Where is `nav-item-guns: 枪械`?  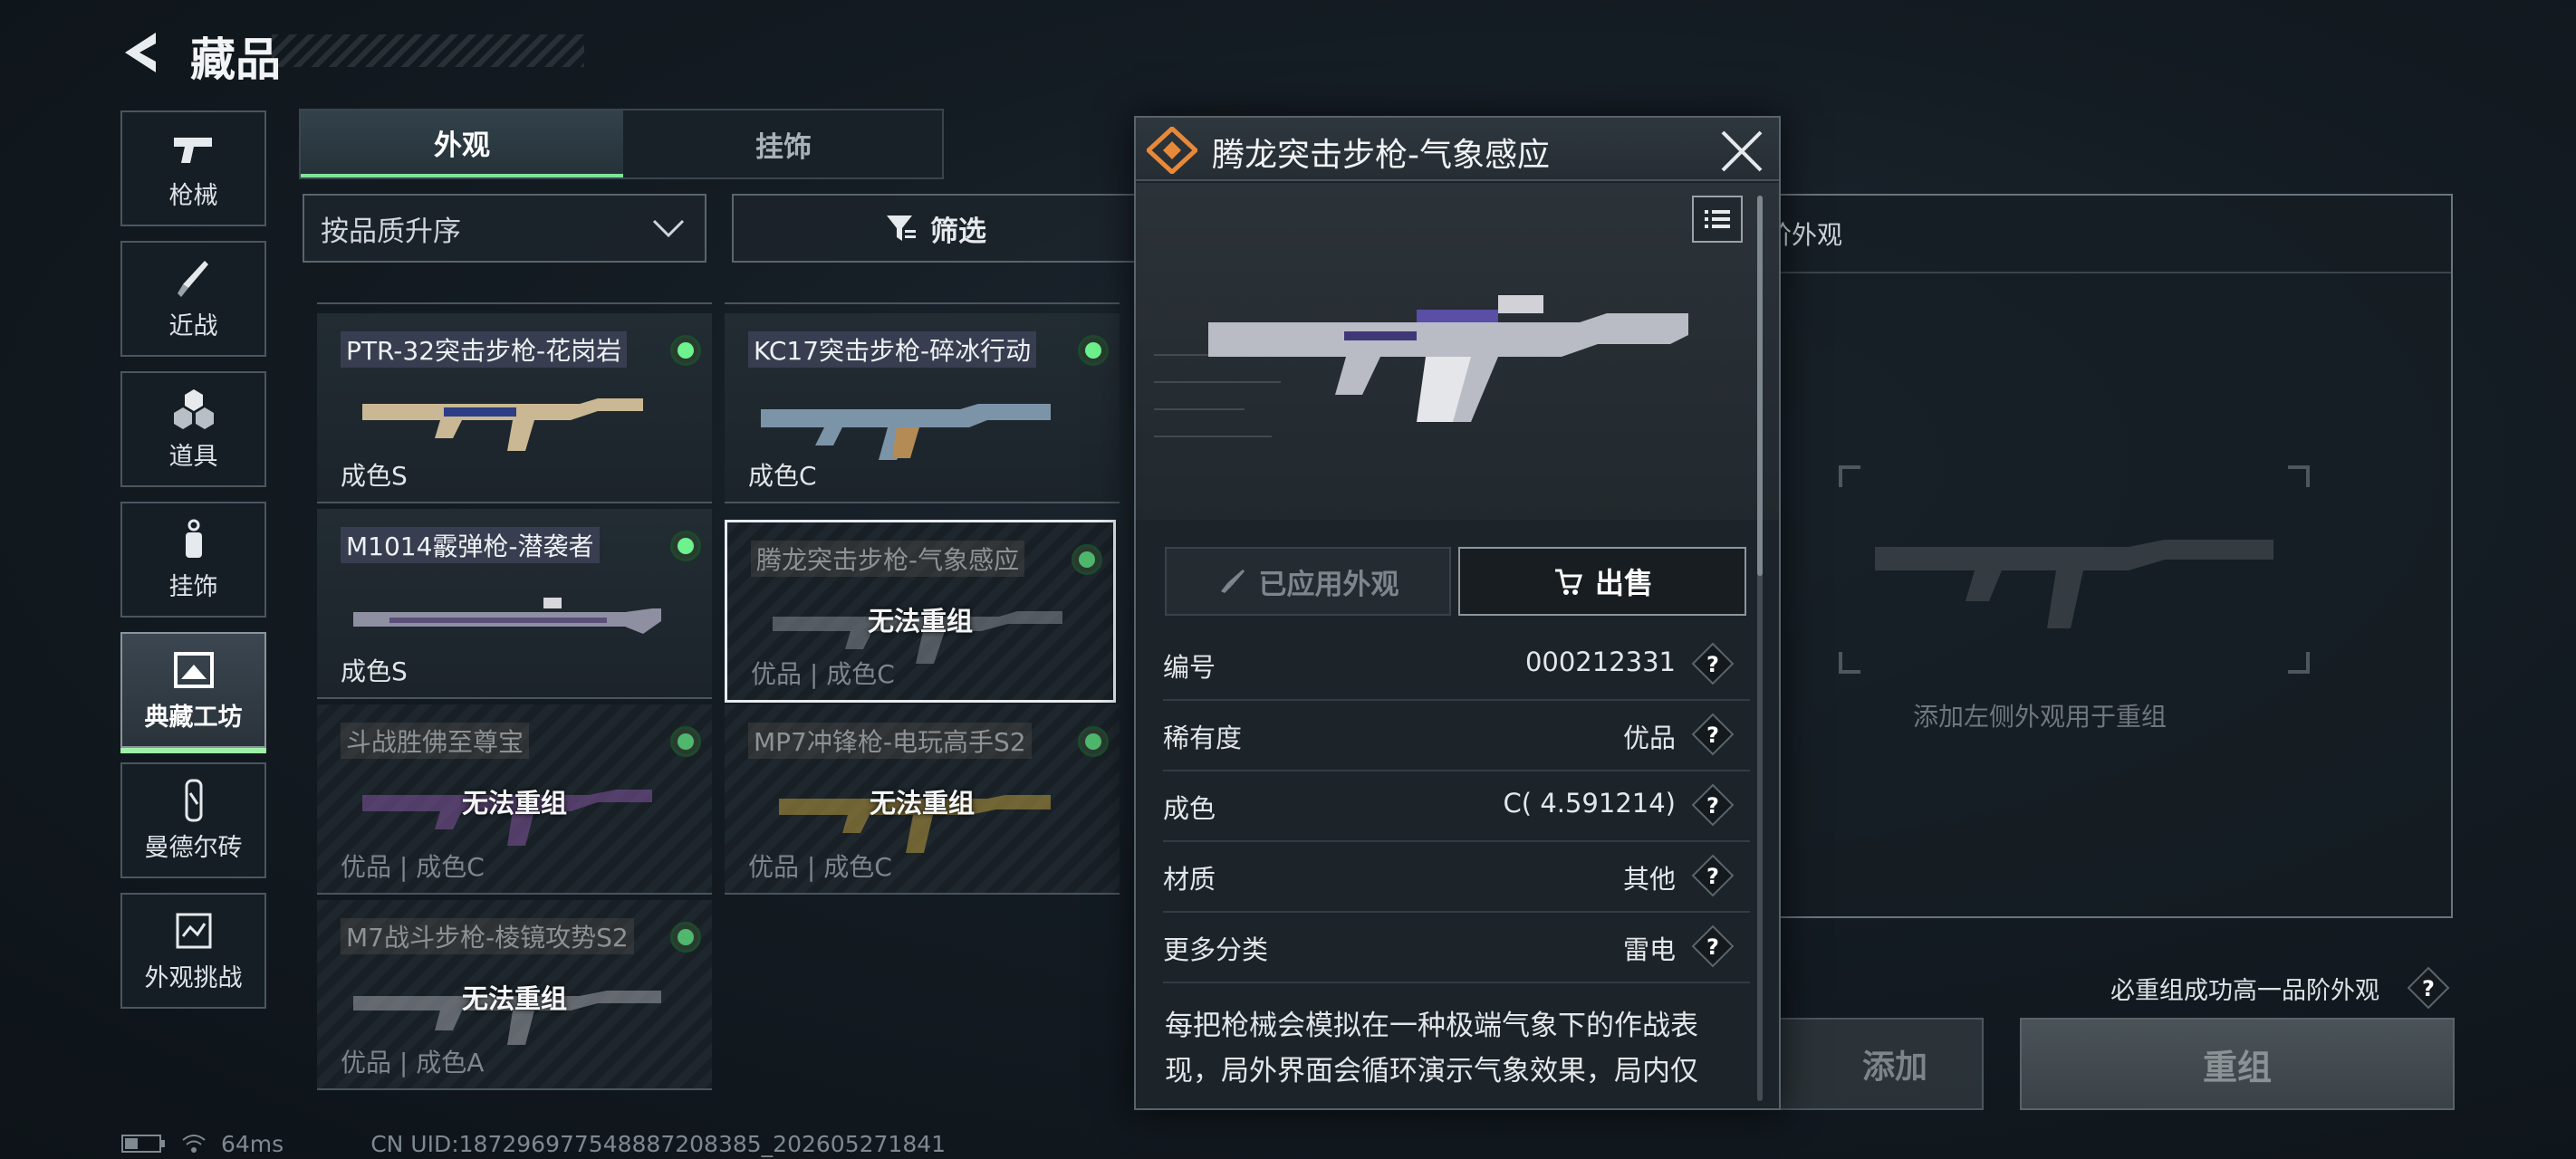 nav-item-guns: 枪械 is located at coordinates (193, 168).